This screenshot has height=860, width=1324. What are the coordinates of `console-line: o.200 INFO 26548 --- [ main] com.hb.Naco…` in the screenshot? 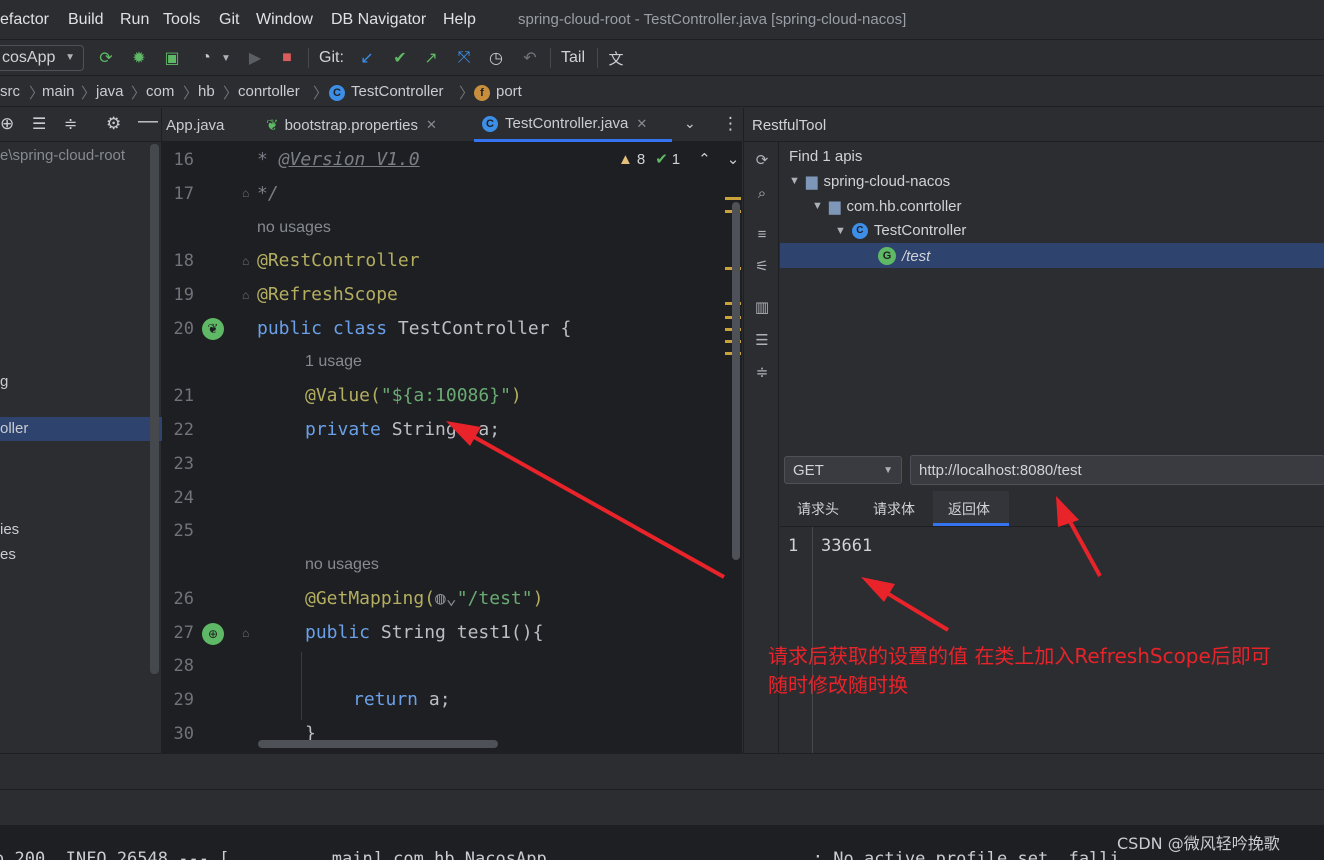 It's located at (560, 854).